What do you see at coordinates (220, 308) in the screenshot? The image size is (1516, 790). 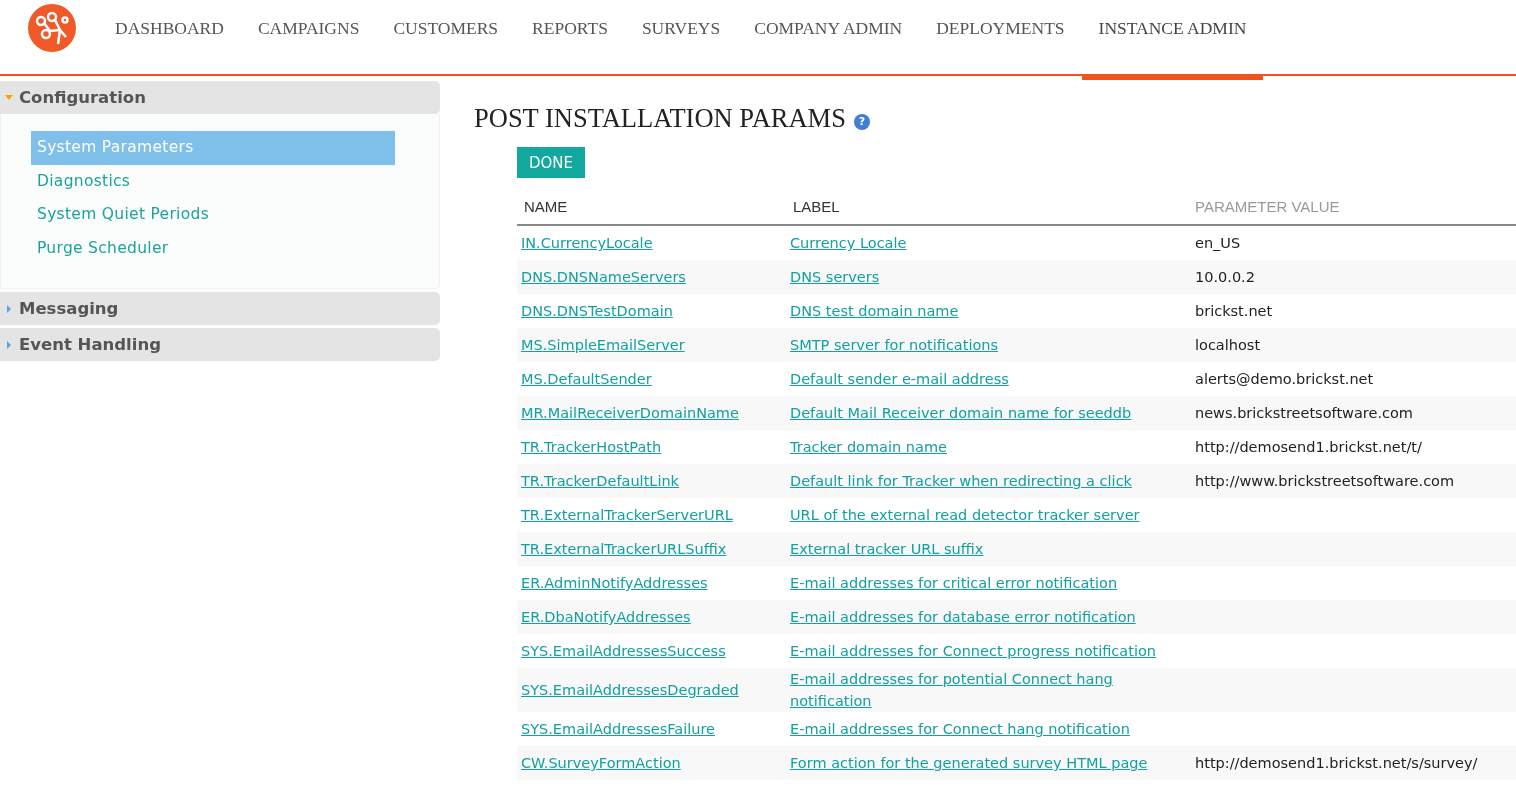 I see `accordion-header: Messaging` at bounding box center [220, 308].